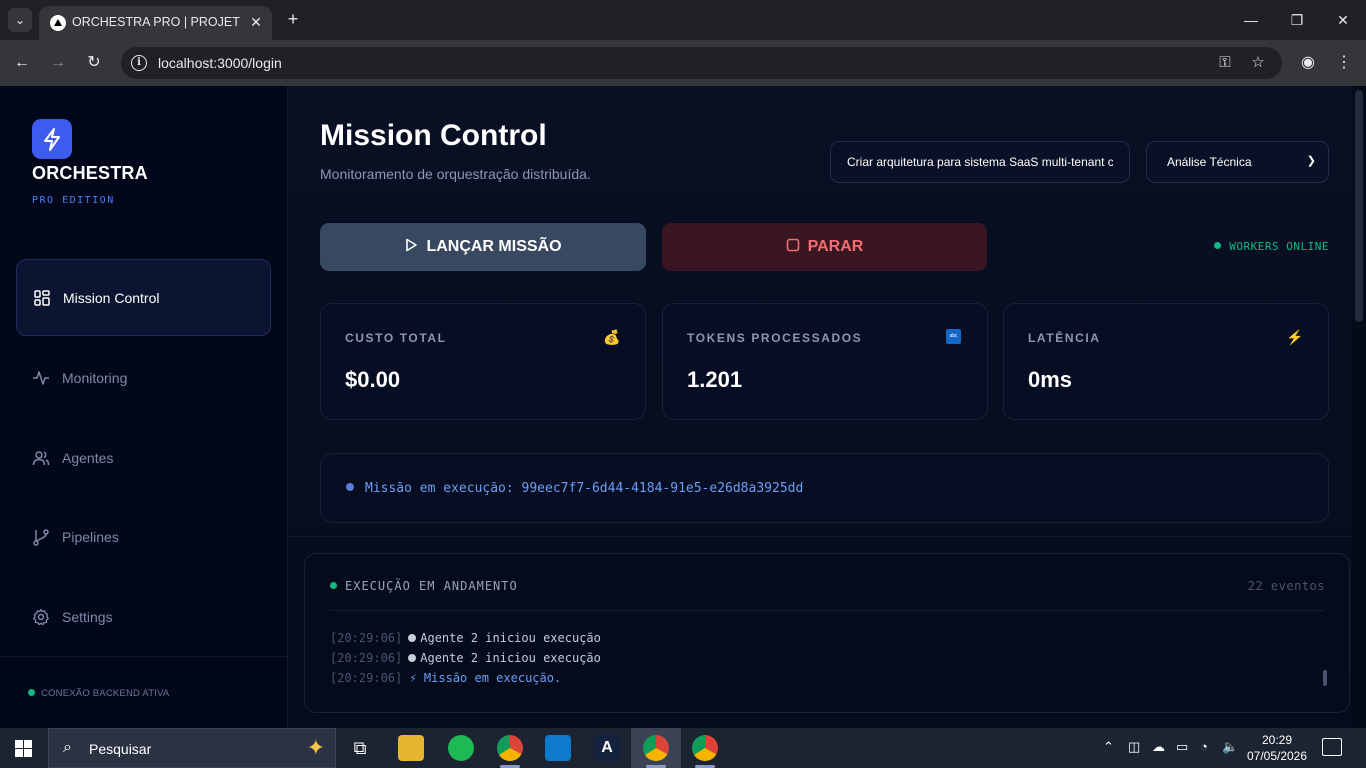 Image resolution: width=1366 pixels, height=768 pixels. Describe the element at coordinates (1277, 756) in the screenshot. I see `clock-date: 07/05/2026` at that location.